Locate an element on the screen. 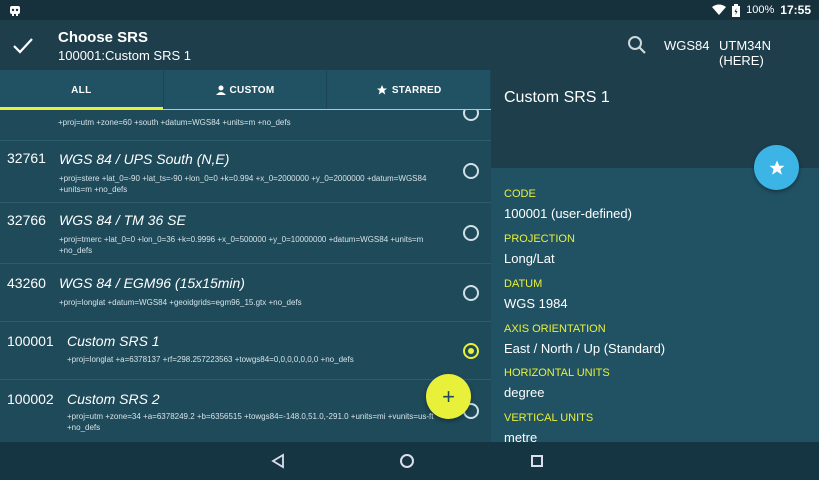  tab-label: STARRED is located at coordinates (416, 90).